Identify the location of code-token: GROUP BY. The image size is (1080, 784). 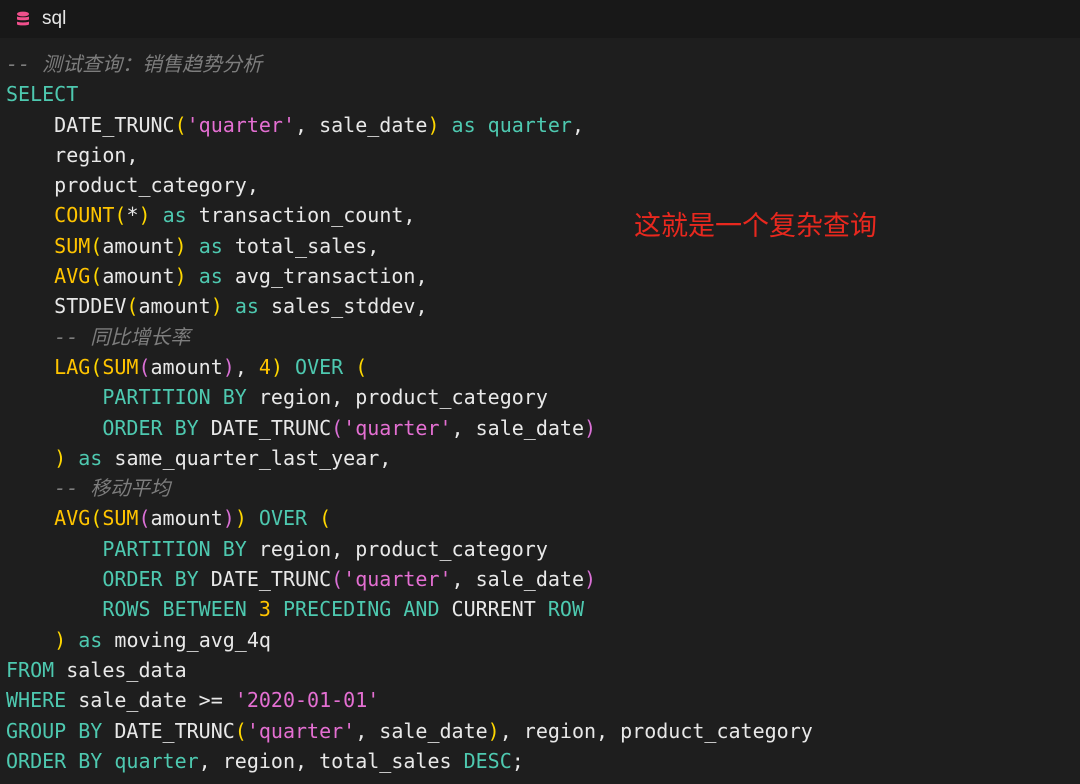
(54, 730).